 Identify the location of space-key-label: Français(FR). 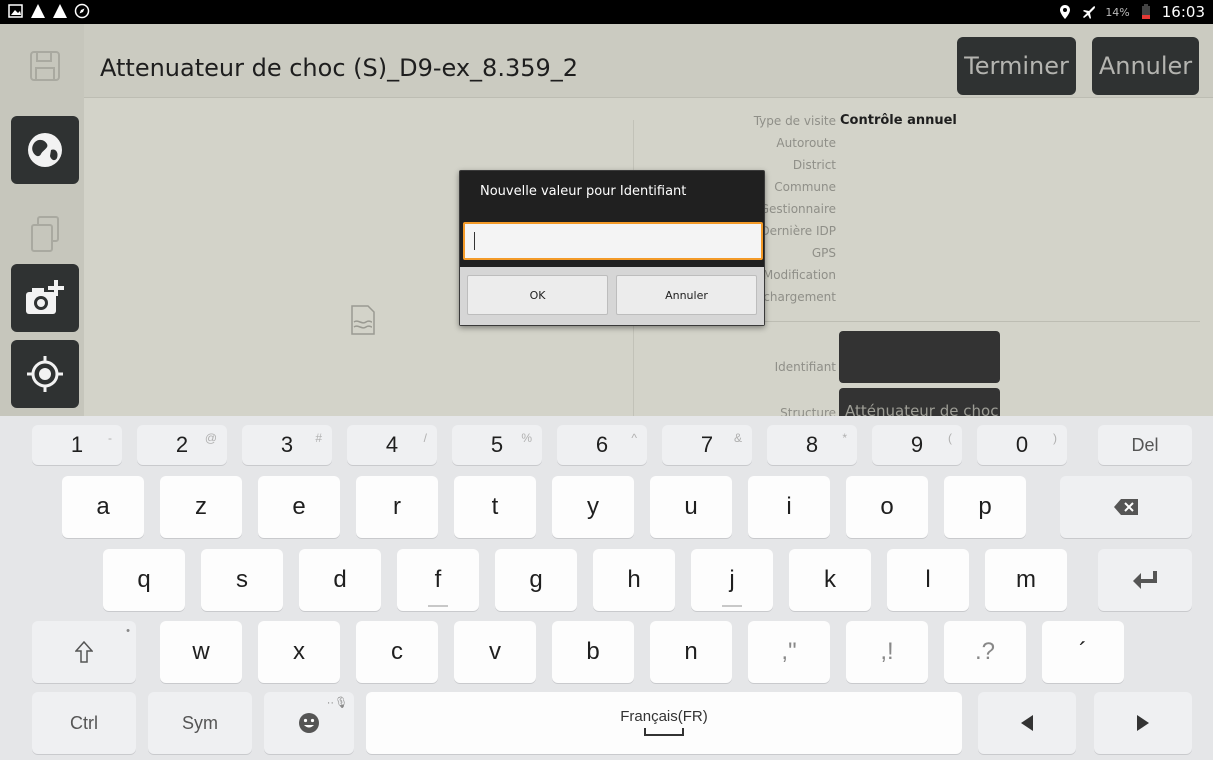
(664, 716).